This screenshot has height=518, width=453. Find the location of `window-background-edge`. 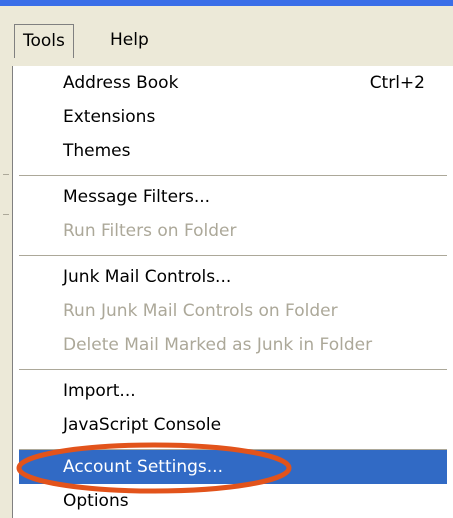

window-background-edge is located at coordinates (6, 292).